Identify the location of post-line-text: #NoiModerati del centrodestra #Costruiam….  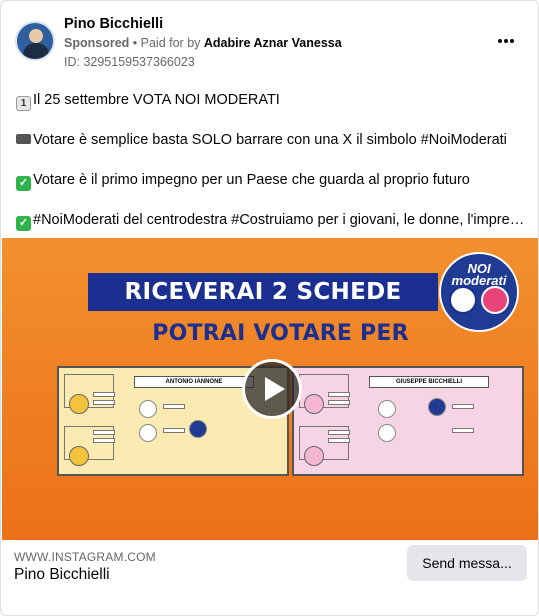
(280, 220).